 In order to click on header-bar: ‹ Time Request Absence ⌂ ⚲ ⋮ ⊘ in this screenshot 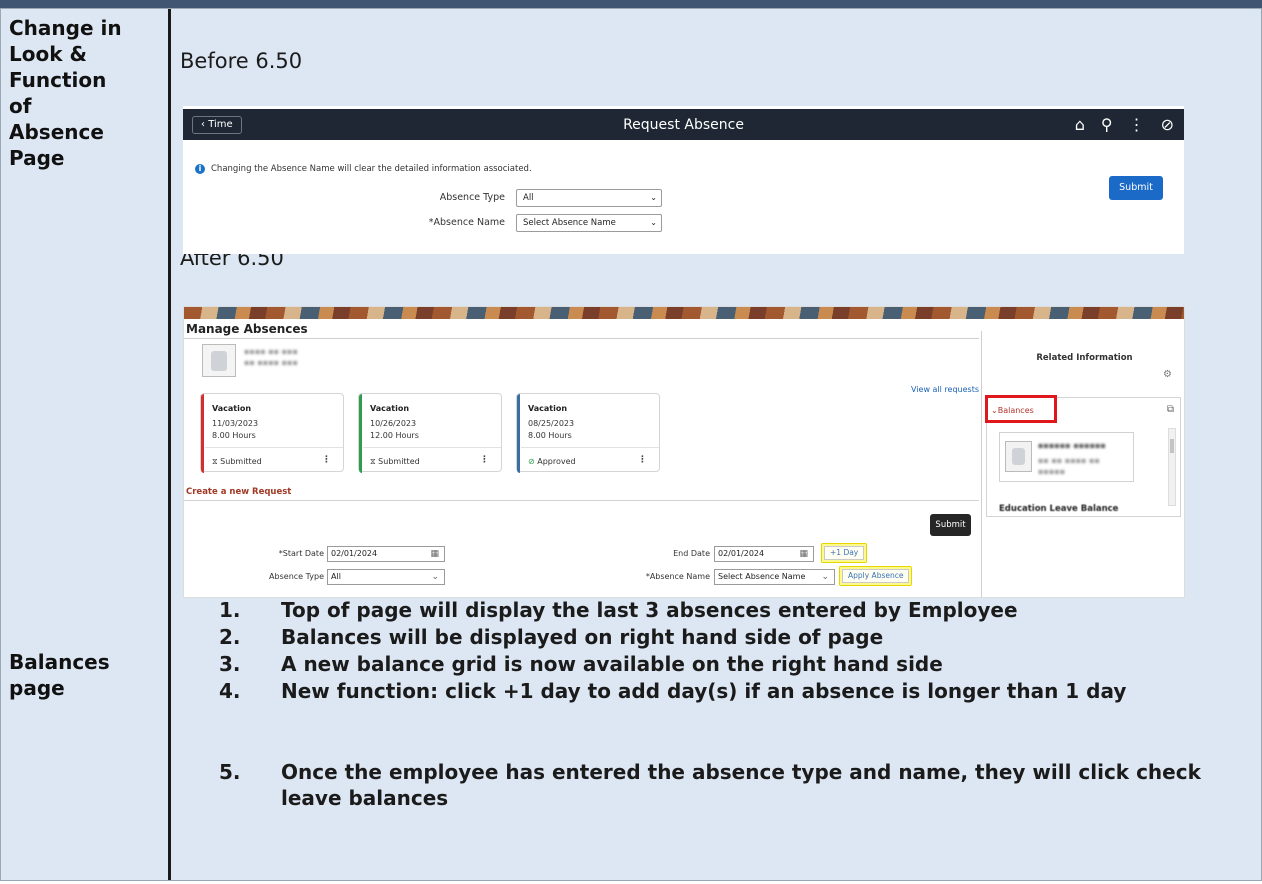, I will do `click(683, 124)`.